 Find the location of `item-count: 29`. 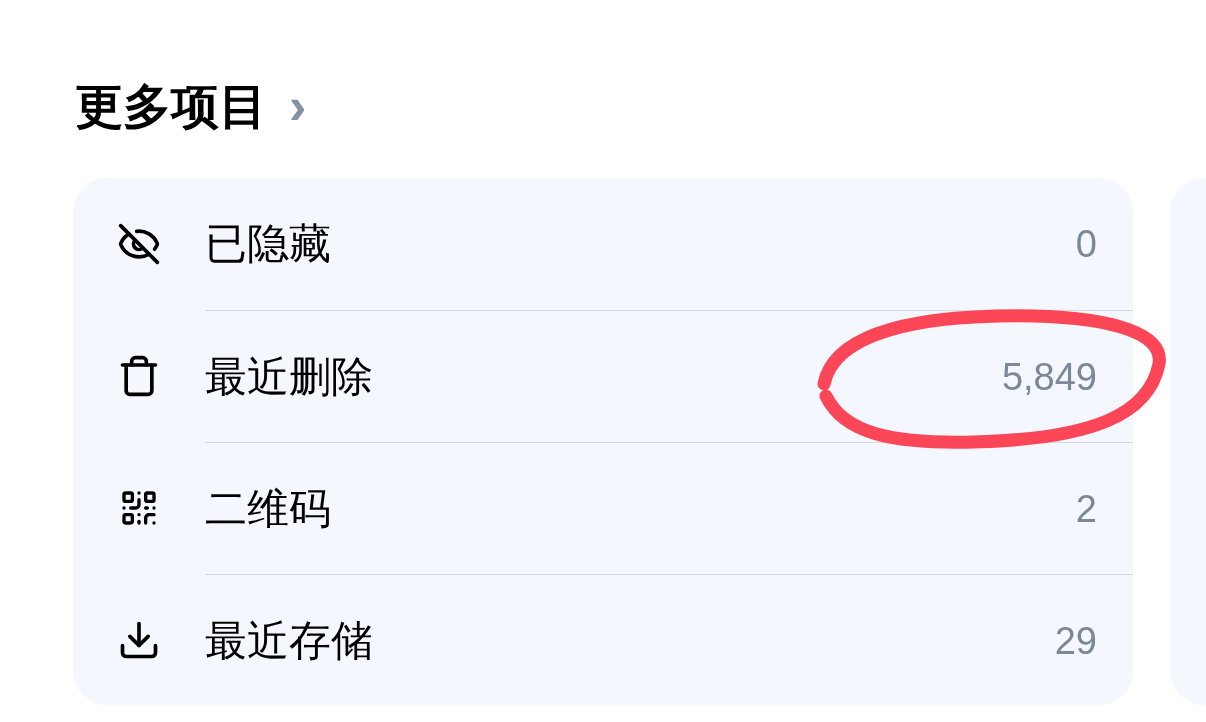

item-count: 29 is located at coordinates (1075, 640).